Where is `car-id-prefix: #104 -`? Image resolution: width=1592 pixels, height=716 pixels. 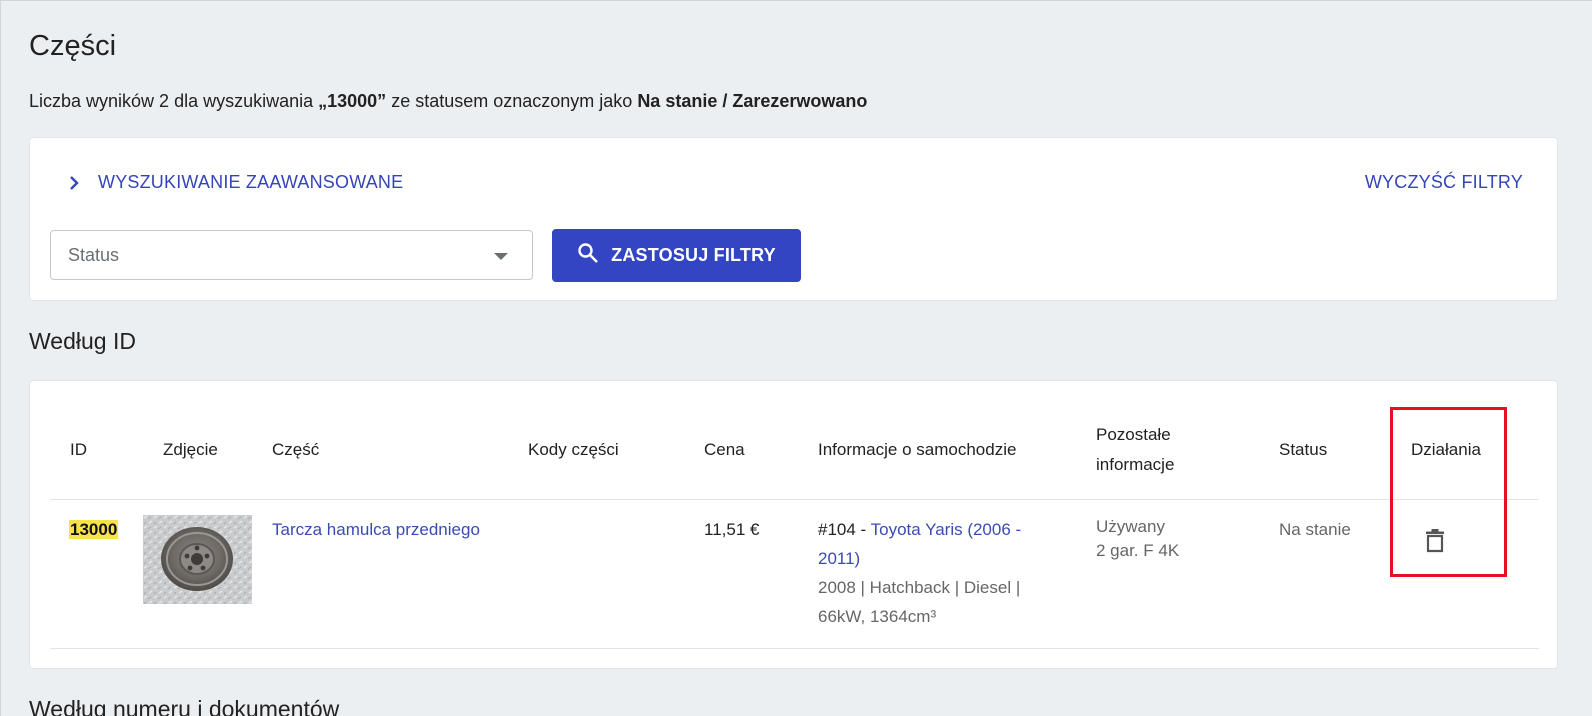
car-id-prefix: #104 - is located at coordinates (844, 529).